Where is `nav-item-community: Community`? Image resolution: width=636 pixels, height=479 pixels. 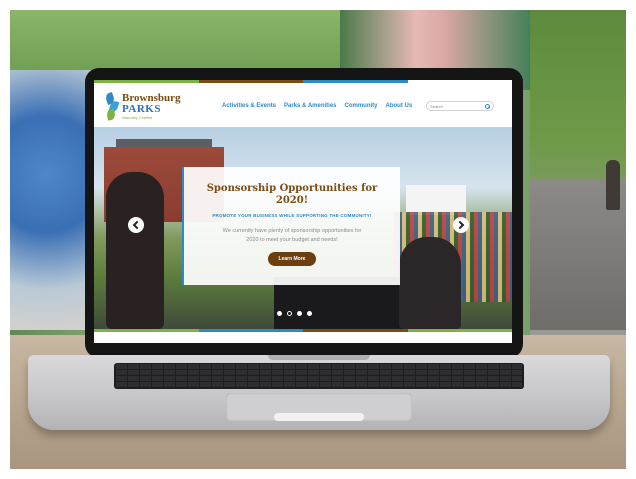 nav-item-community: Community is located at coordinates (361, 106).